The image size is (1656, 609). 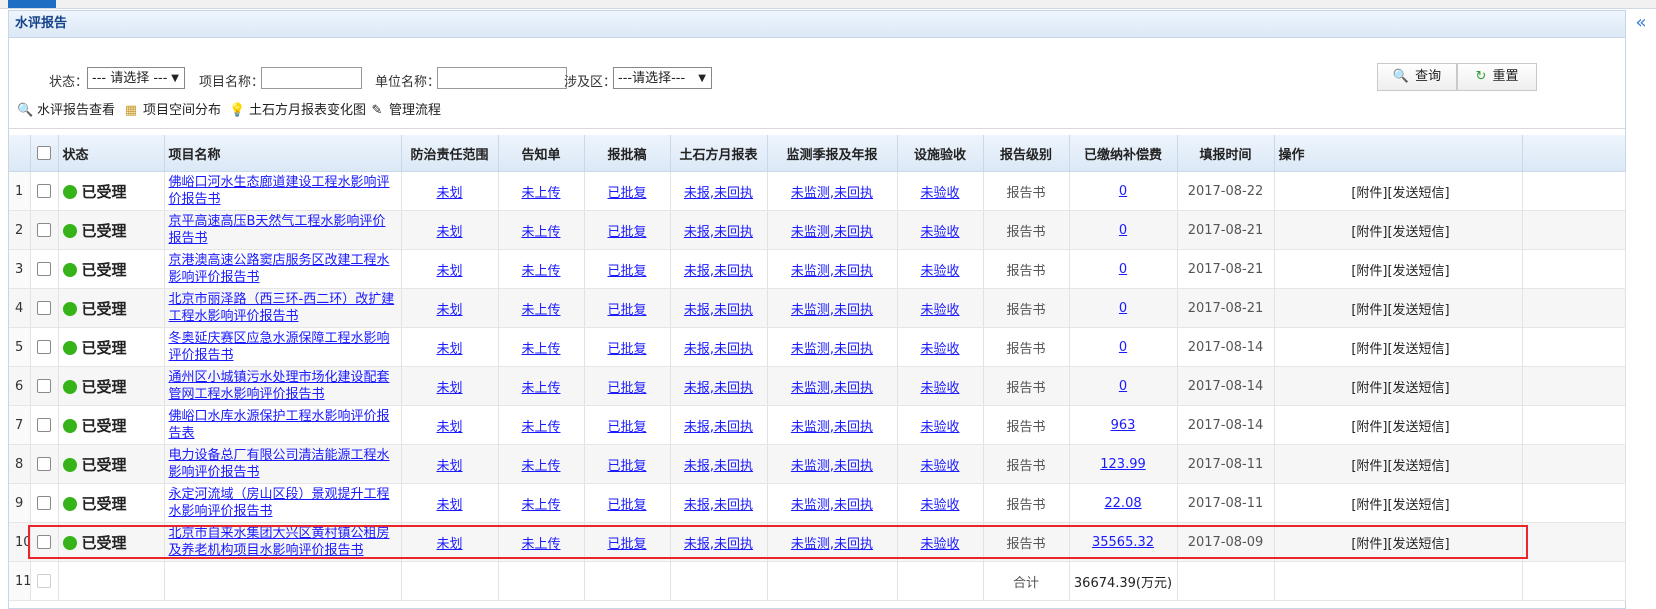 What do you see at coordinates (111, 153) in the screenshot?
I see `header-status: 状态` at bounding box center [111, 153].